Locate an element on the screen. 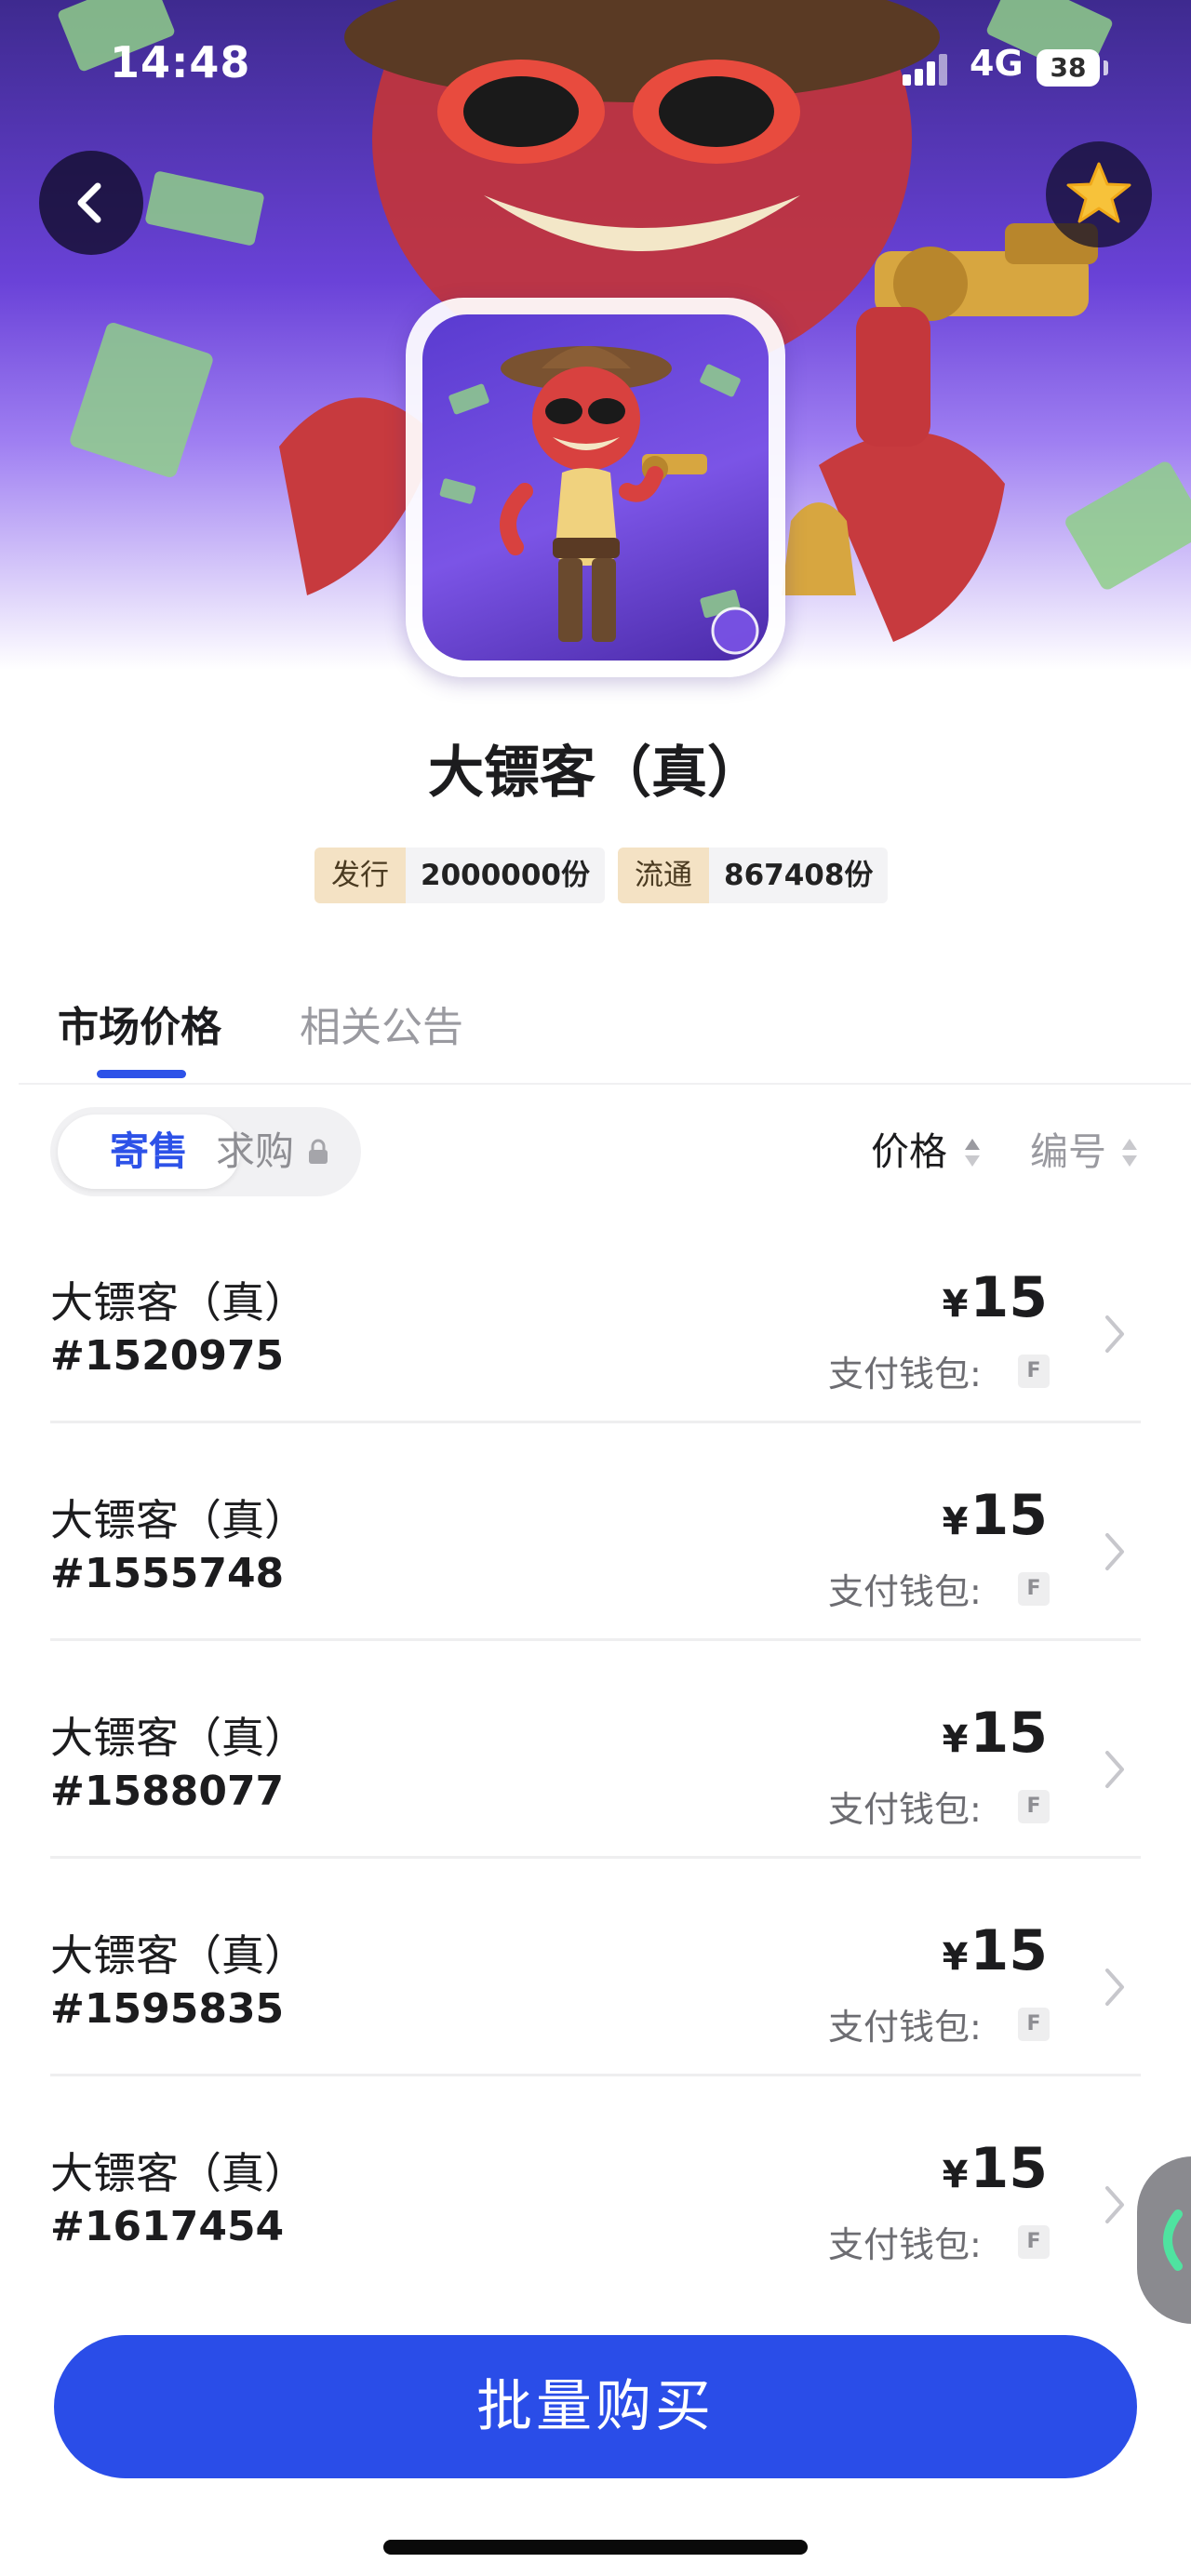 The image size is (1191, 2576). snake-cowboy-illustration is located at coordinates (599, 500).